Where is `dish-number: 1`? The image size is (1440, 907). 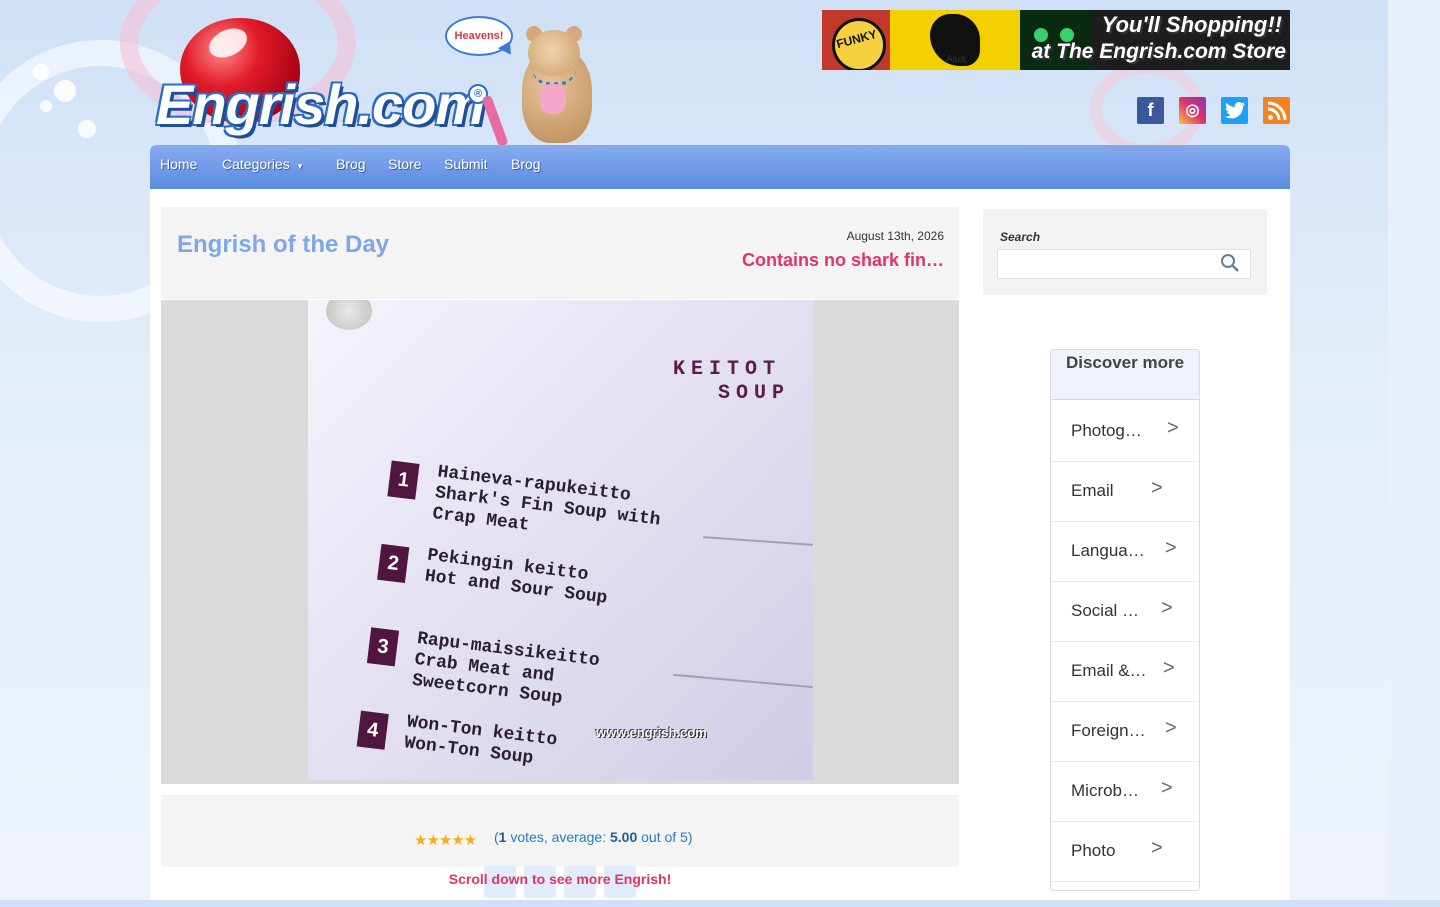 dish-number: 1 is located at coordinates (403, 480).